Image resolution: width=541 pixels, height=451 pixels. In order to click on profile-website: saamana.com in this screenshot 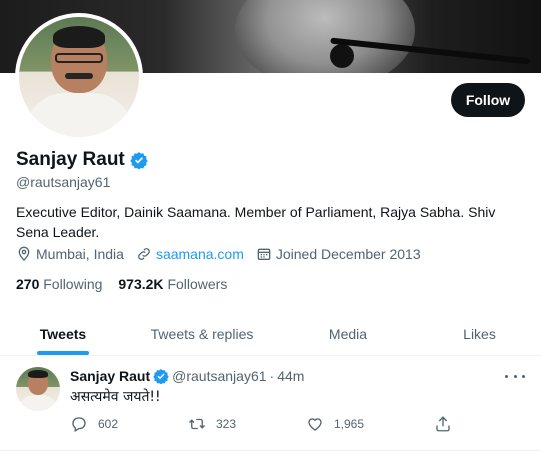, I will do `click(190, 254)`.